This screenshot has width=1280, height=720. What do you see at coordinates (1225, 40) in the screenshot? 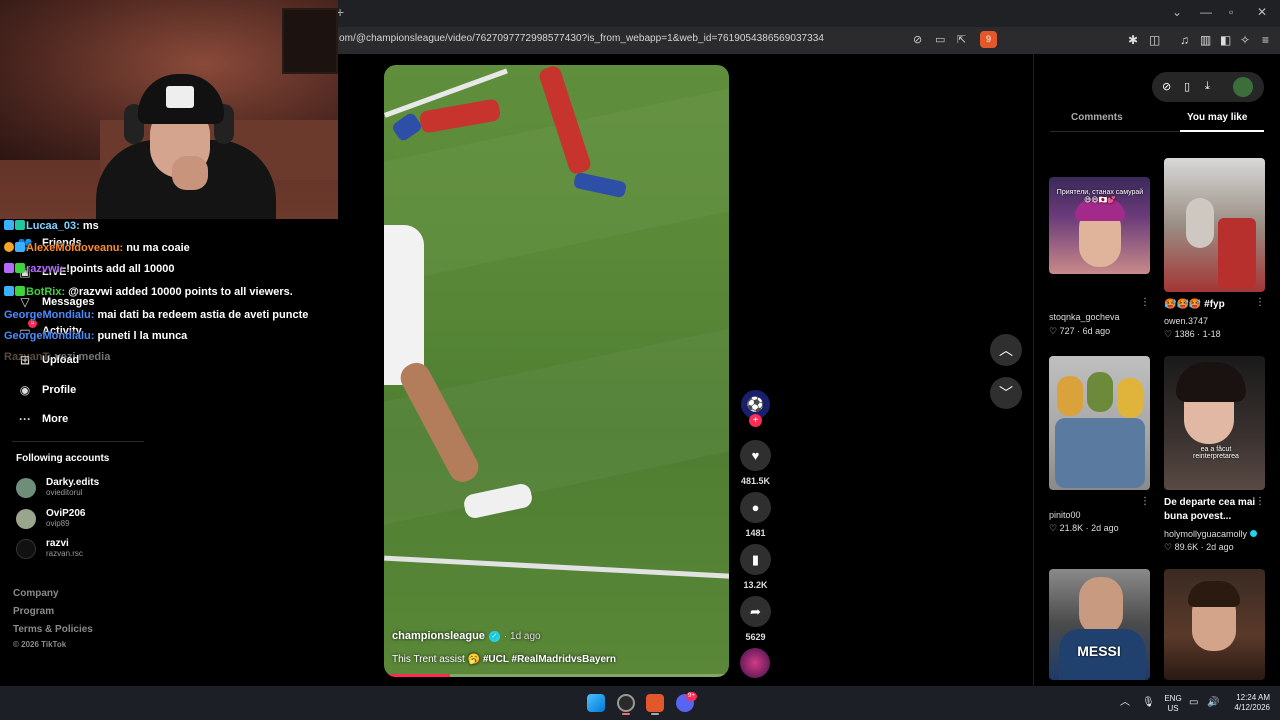
I see `wallet-icon: ◧` at bounding box center [1225, 40].